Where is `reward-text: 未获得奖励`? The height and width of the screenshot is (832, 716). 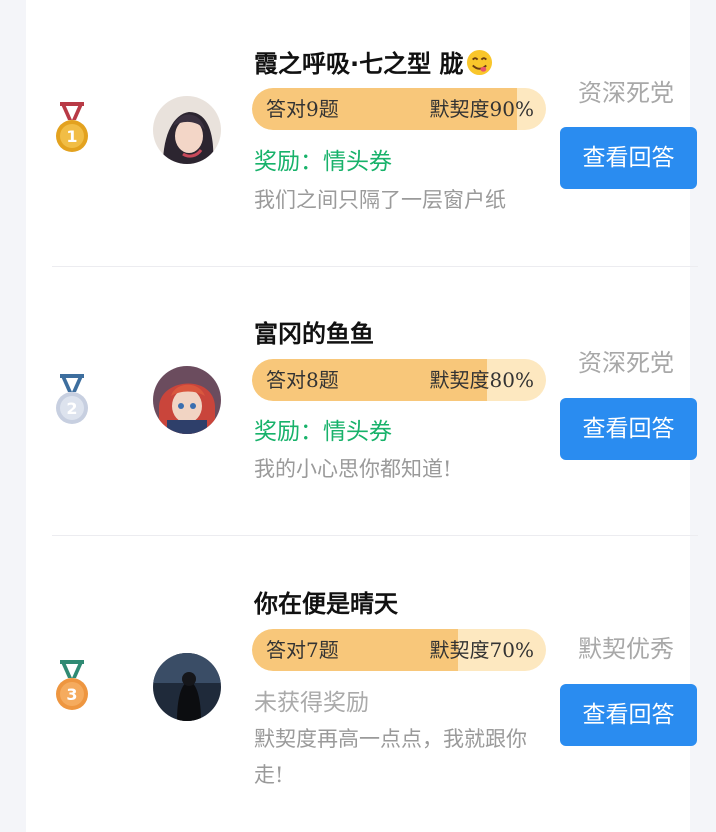 reward-text: 未获得奖励 is located at coordinates (311, 703).